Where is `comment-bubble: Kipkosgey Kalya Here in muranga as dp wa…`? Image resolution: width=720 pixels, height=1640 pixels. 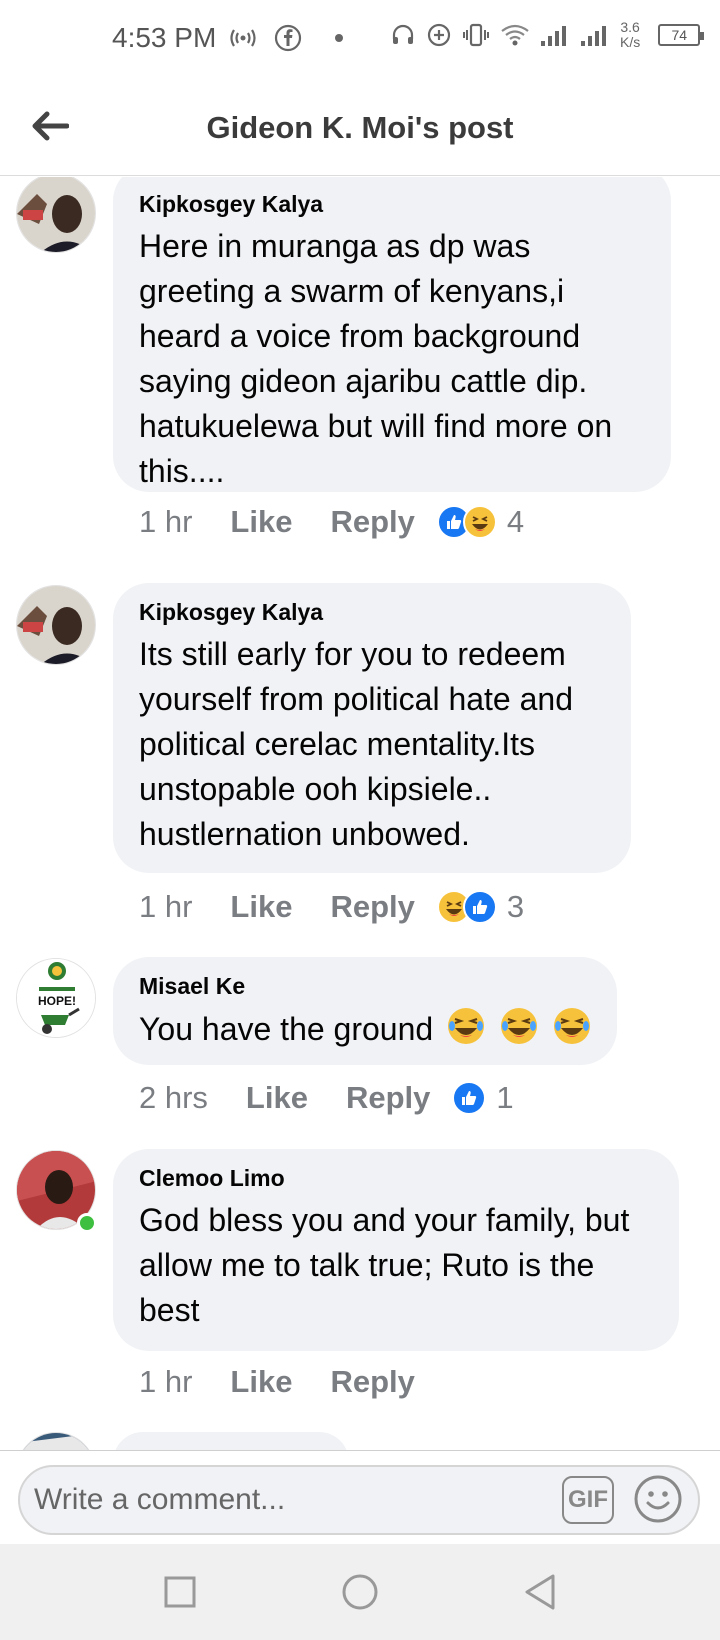 comment-bubble: Kipkosgey Kalya Here in muranga as dp wa… is located at coordinates (392, 334).